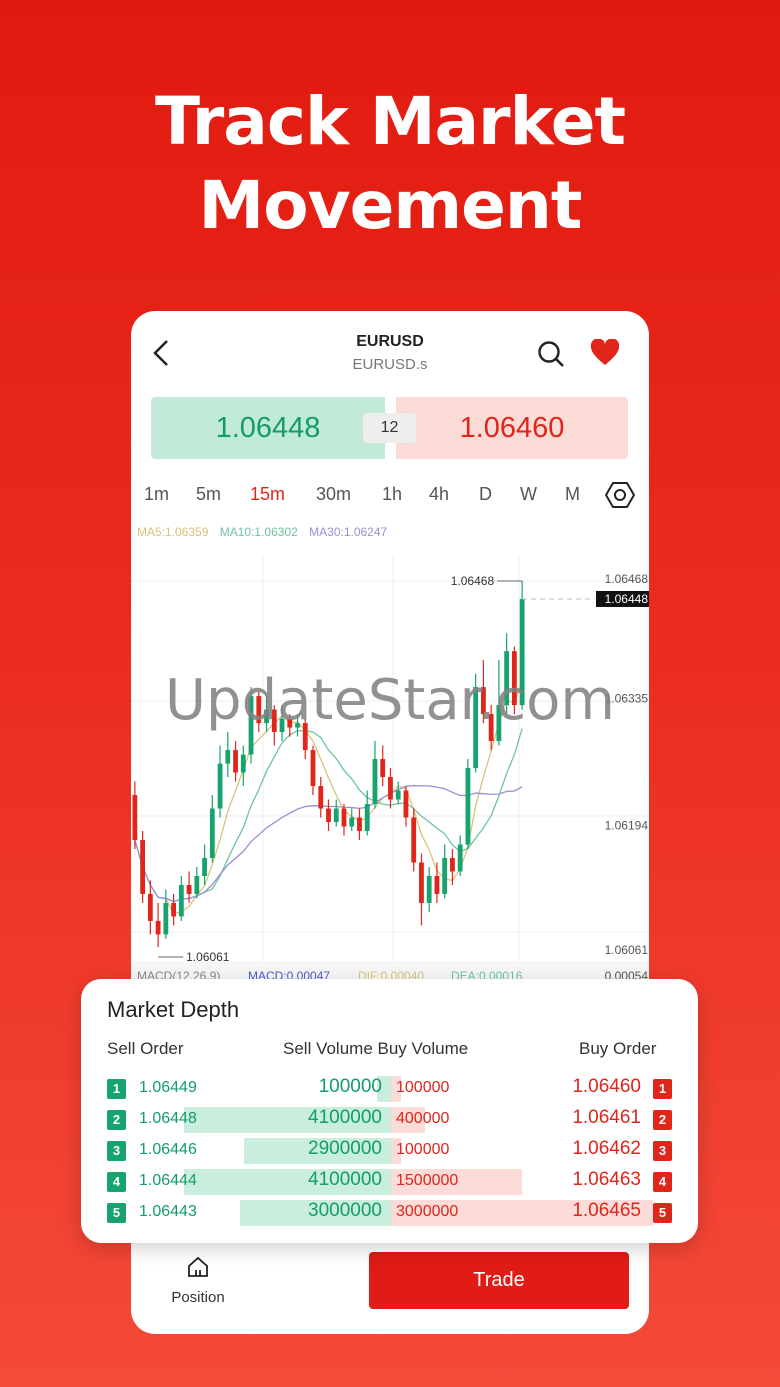 The height and width of the screenshot is (1387, 780). I want to click on sell-quote-button: 1.06448, so click(268, 428).